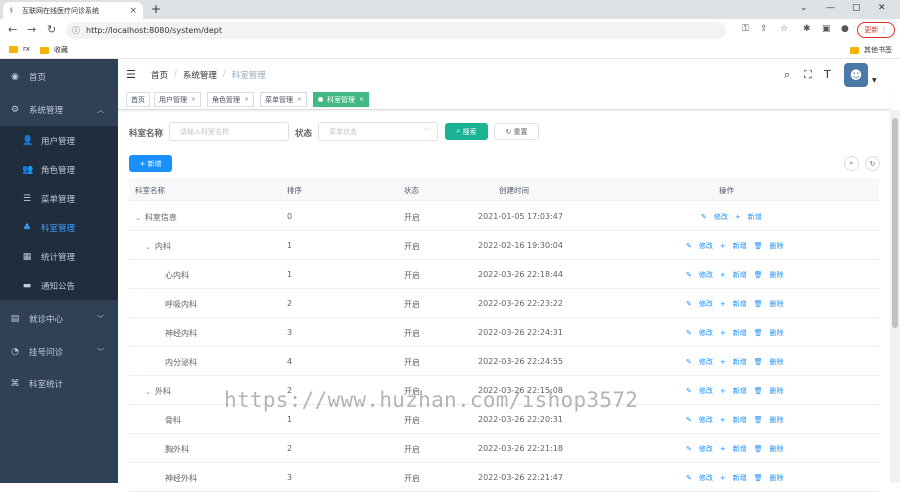  I want to click on url-field: ⓘ http://localhost:8080/system/dept, so click(396, 30).